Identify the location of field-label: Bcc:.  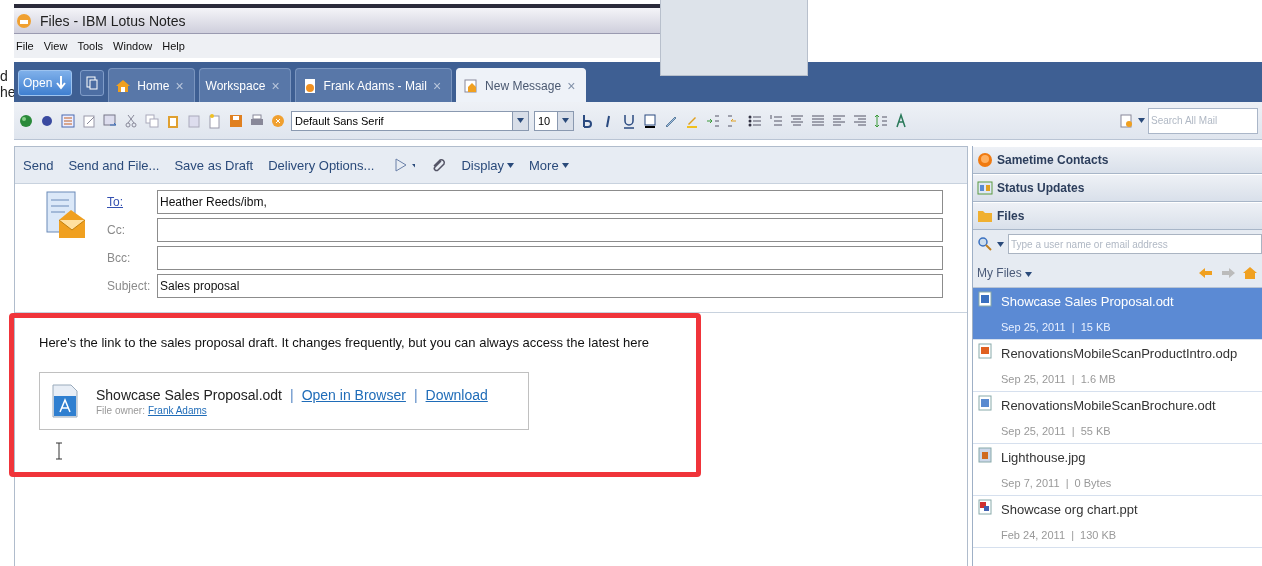
(119, 258).